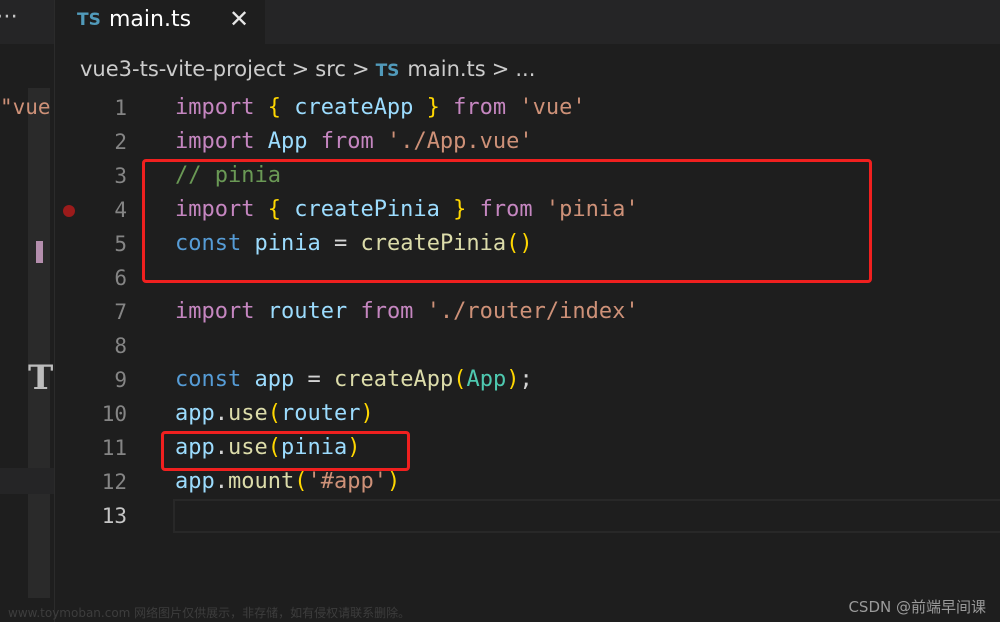  Describe the element at coordinates (527, 22) in the screenshot. I see `tab-bar: TS main.ts ✕` at that location.